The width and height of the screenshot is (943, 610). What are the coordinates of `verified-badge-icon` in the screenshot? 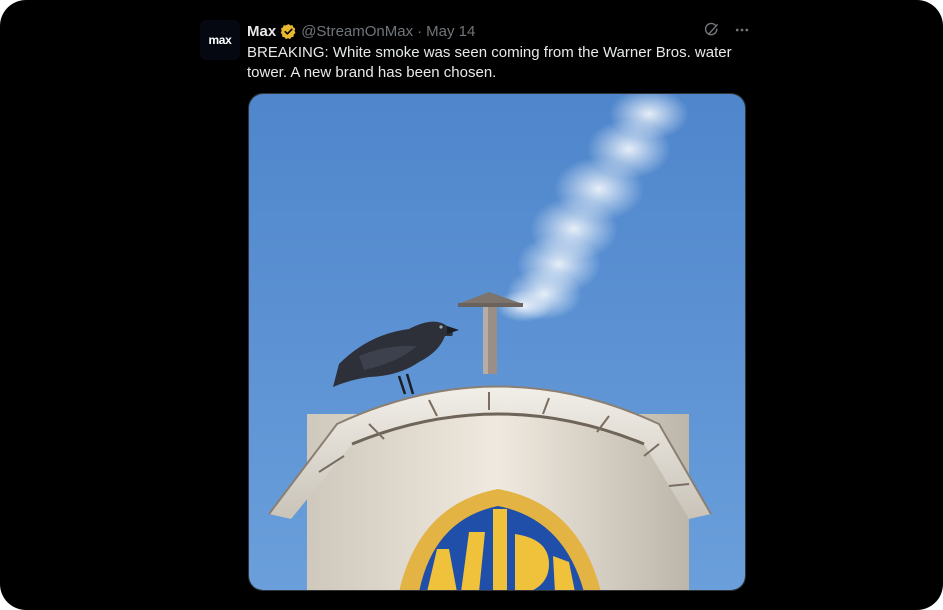 It's located at (288, 31).